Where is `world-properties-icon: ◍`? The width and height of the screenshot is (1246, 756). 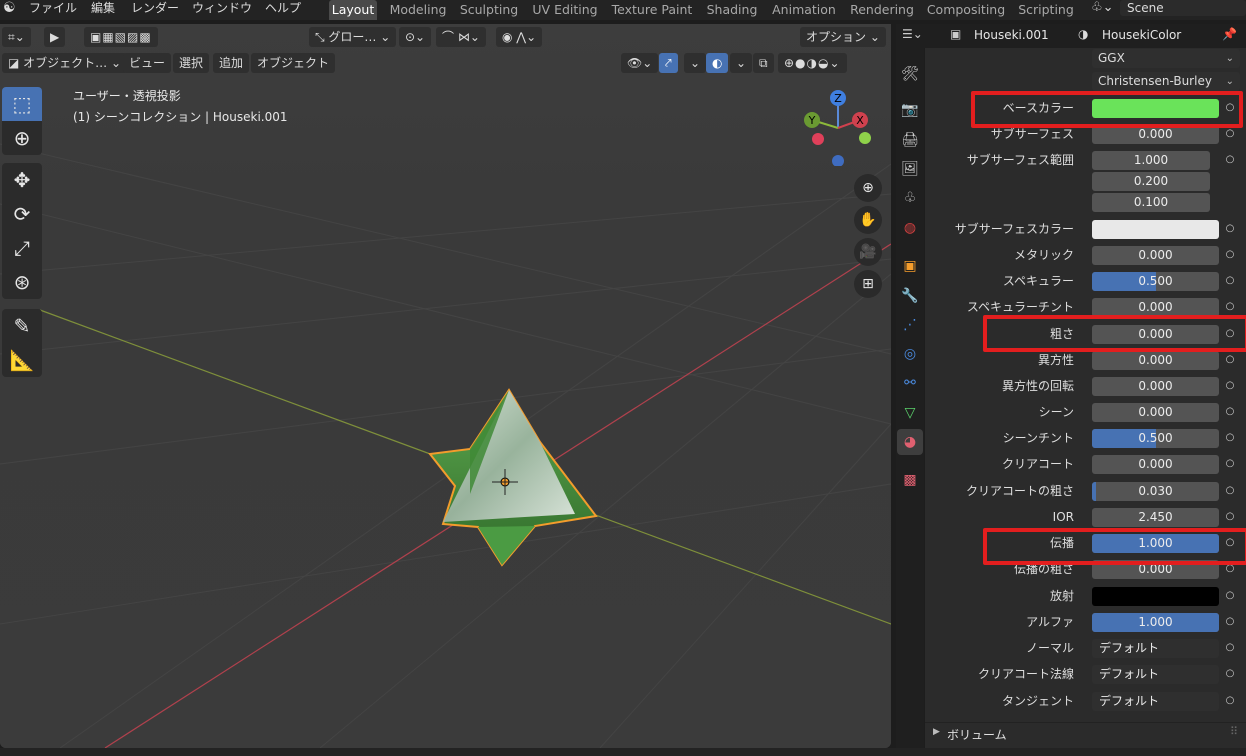 world-properties-icon: ◍ is located at coordinates (910, 228).